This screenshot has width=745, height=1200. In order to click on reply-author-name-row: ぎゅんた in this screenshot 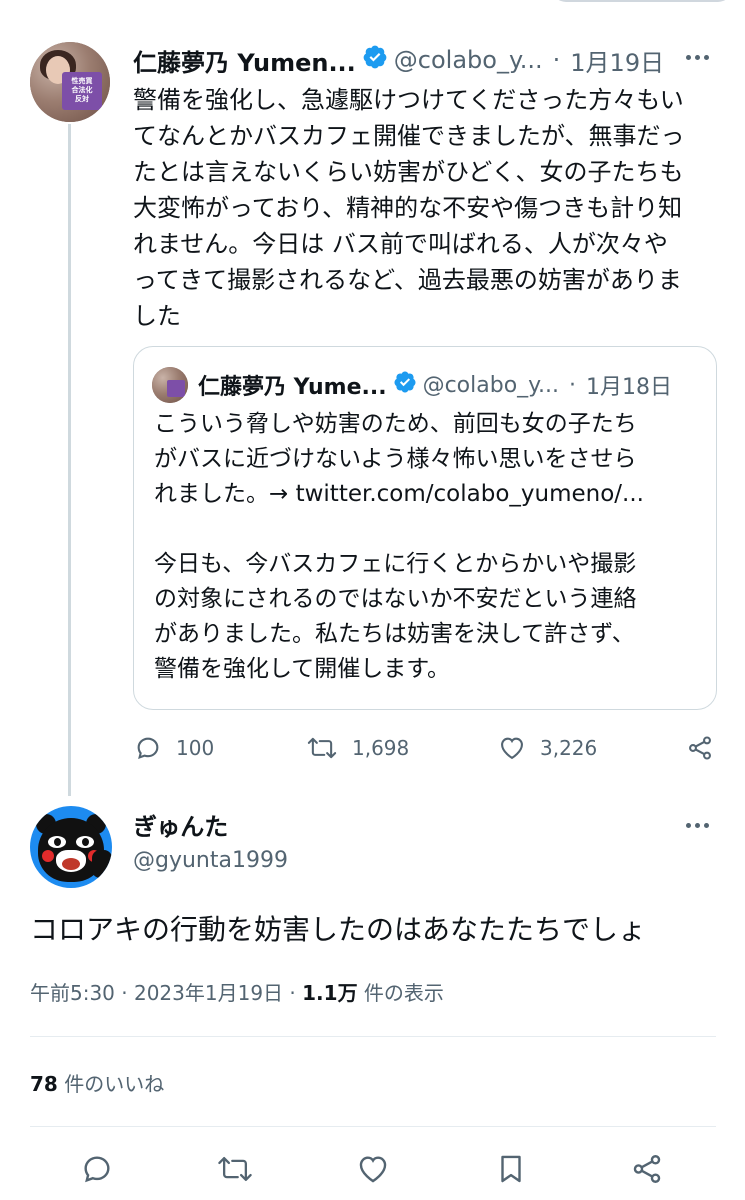, I will do `click(180, 824)`.